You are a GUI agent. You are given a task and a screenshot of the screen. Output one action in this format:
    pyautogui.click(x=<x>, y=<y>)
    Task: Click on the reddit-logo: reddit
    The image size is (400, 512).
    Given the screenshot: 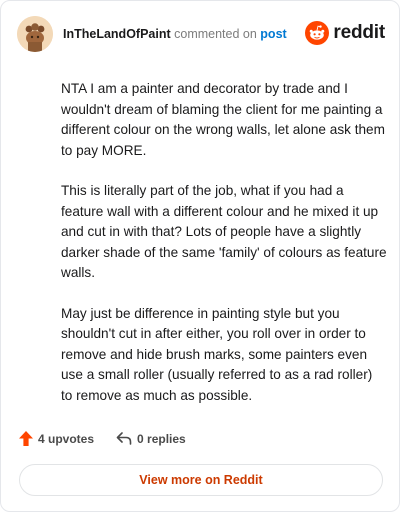 What is the action you would take?
    pyautogui.click(x=345, y=33)
    